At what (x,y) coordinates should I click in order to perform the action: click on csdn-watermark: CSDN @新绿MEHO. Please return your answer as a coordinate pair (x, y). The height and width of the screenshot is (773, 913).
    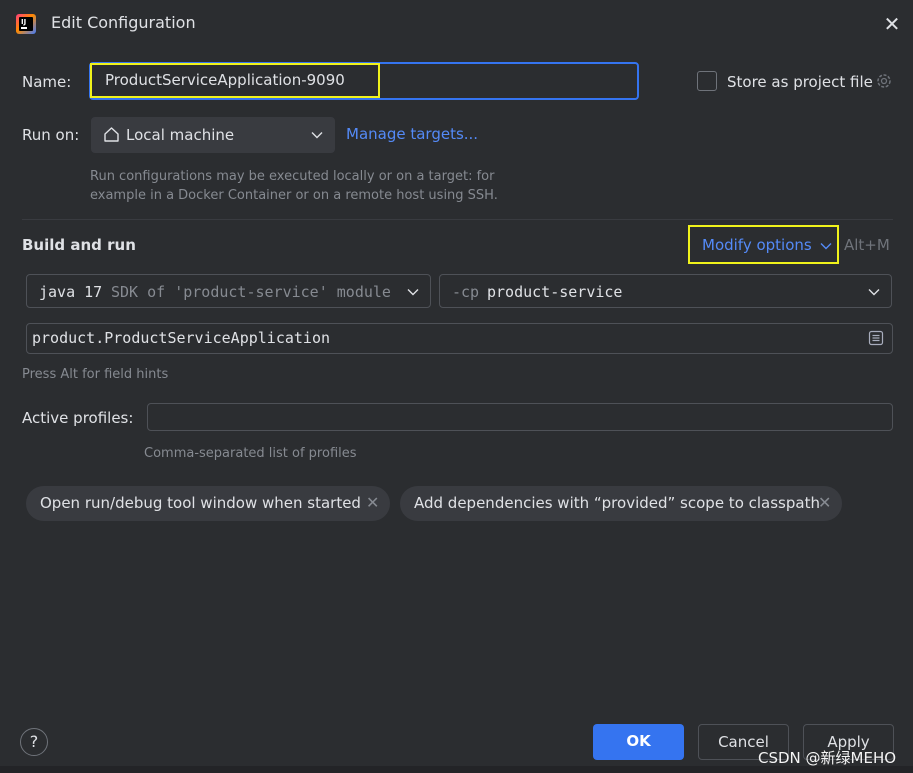
    Looking at the image, I should click on (827, 758).